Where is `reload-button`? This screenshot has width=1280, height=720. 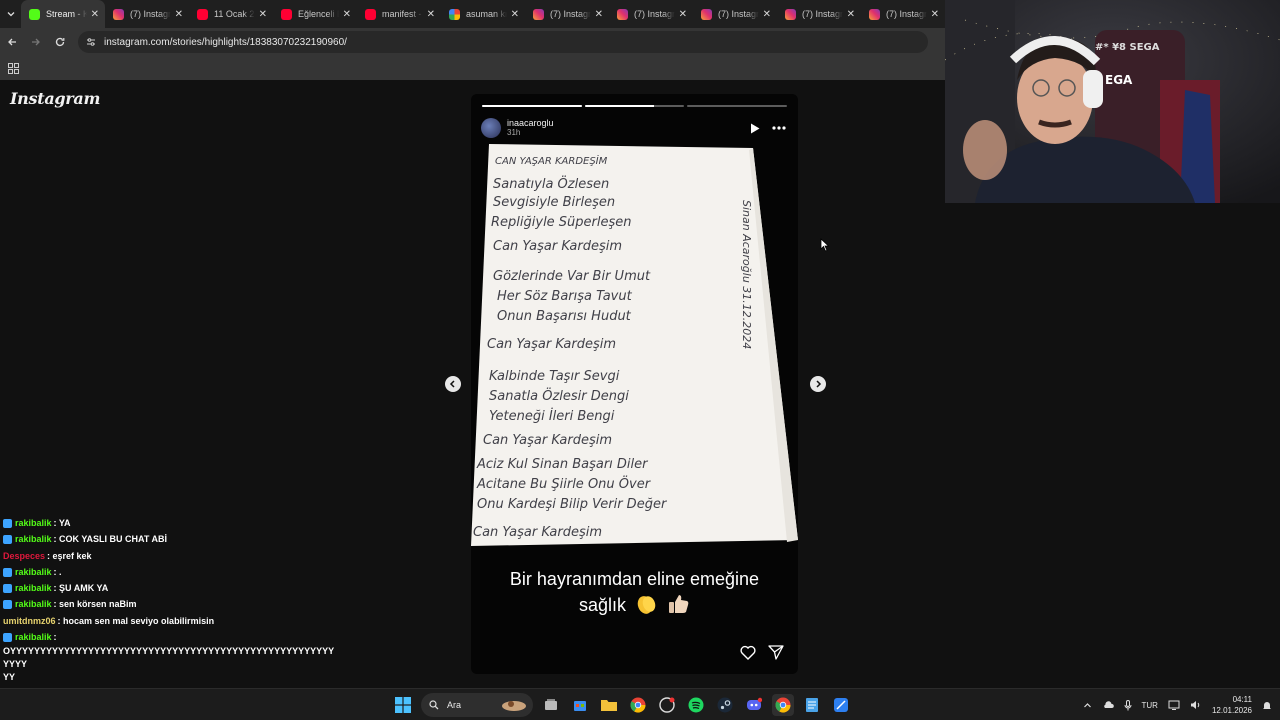 reload-button is located at coordinates (60, 42).